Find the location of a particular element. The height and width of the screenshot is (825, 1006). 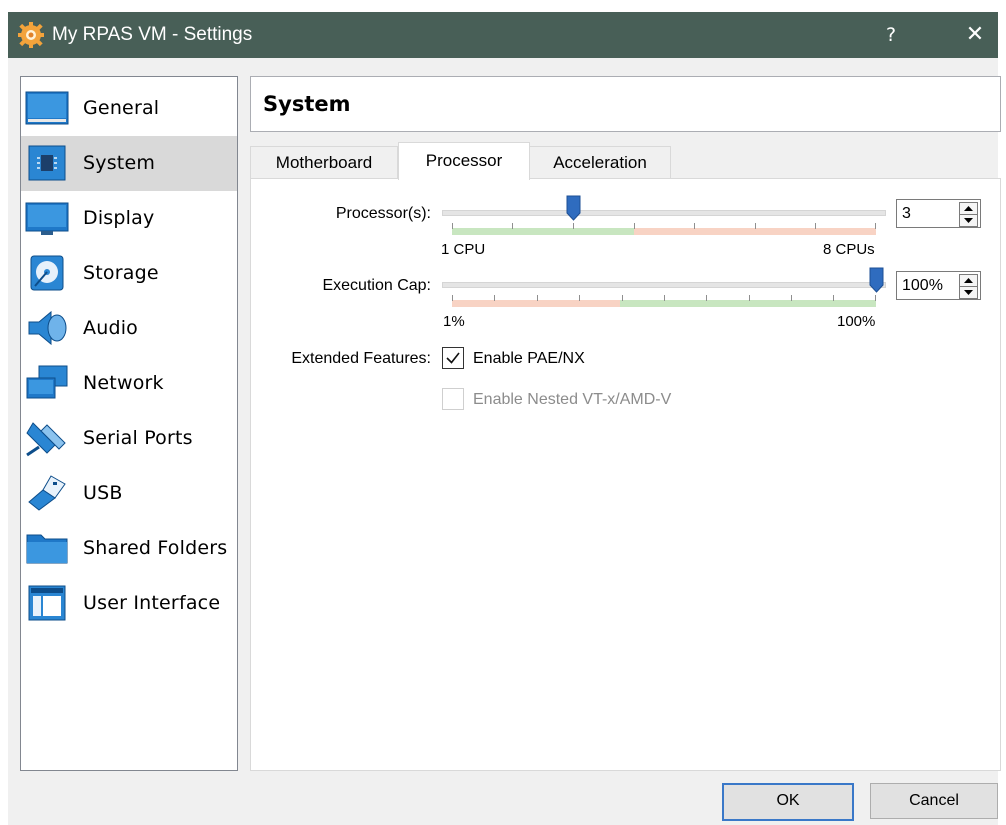

sidebar-item-label: USB is located at coordinates (103, 493).